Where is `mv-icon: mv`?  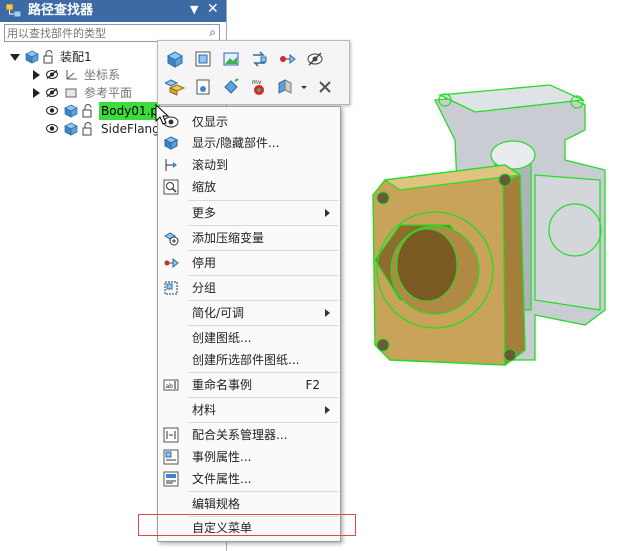 mv-icon: mv is located at coordinates (259, 87).